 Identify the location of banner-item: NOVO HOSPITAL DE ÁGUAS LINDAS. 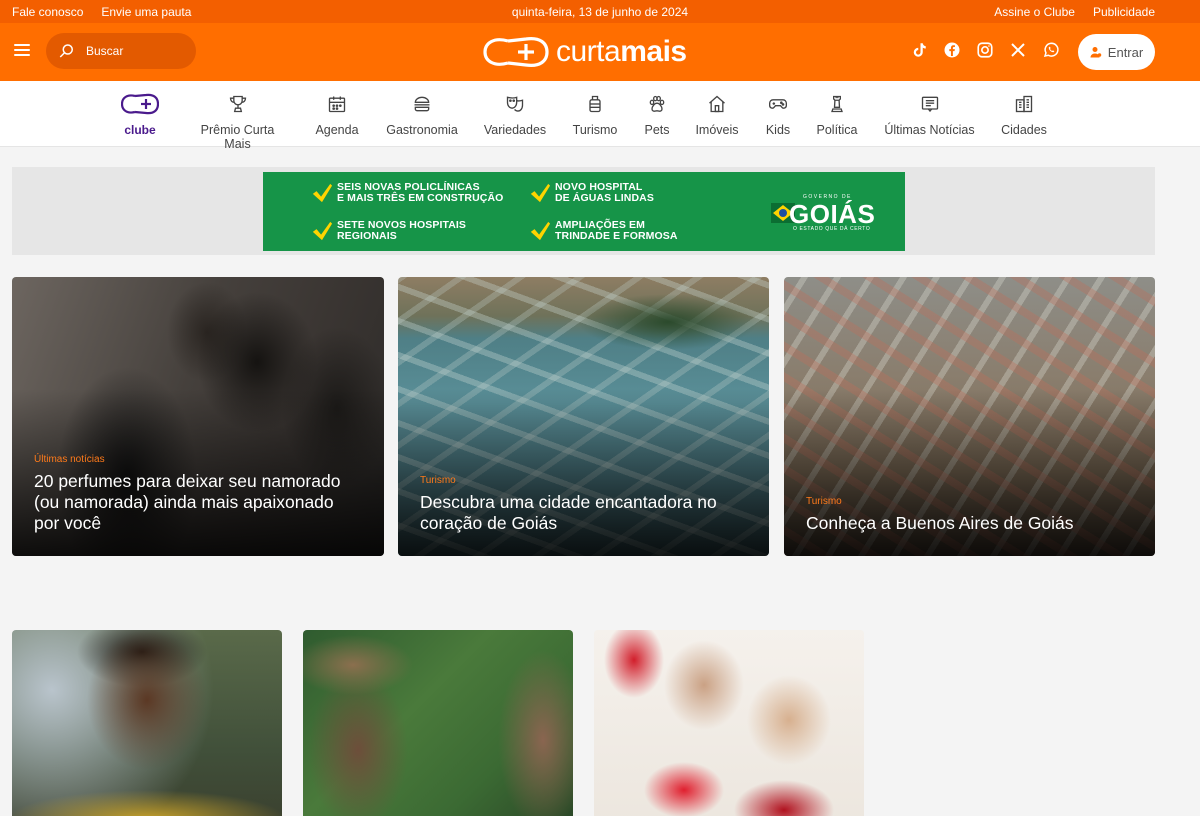
(591, 193).